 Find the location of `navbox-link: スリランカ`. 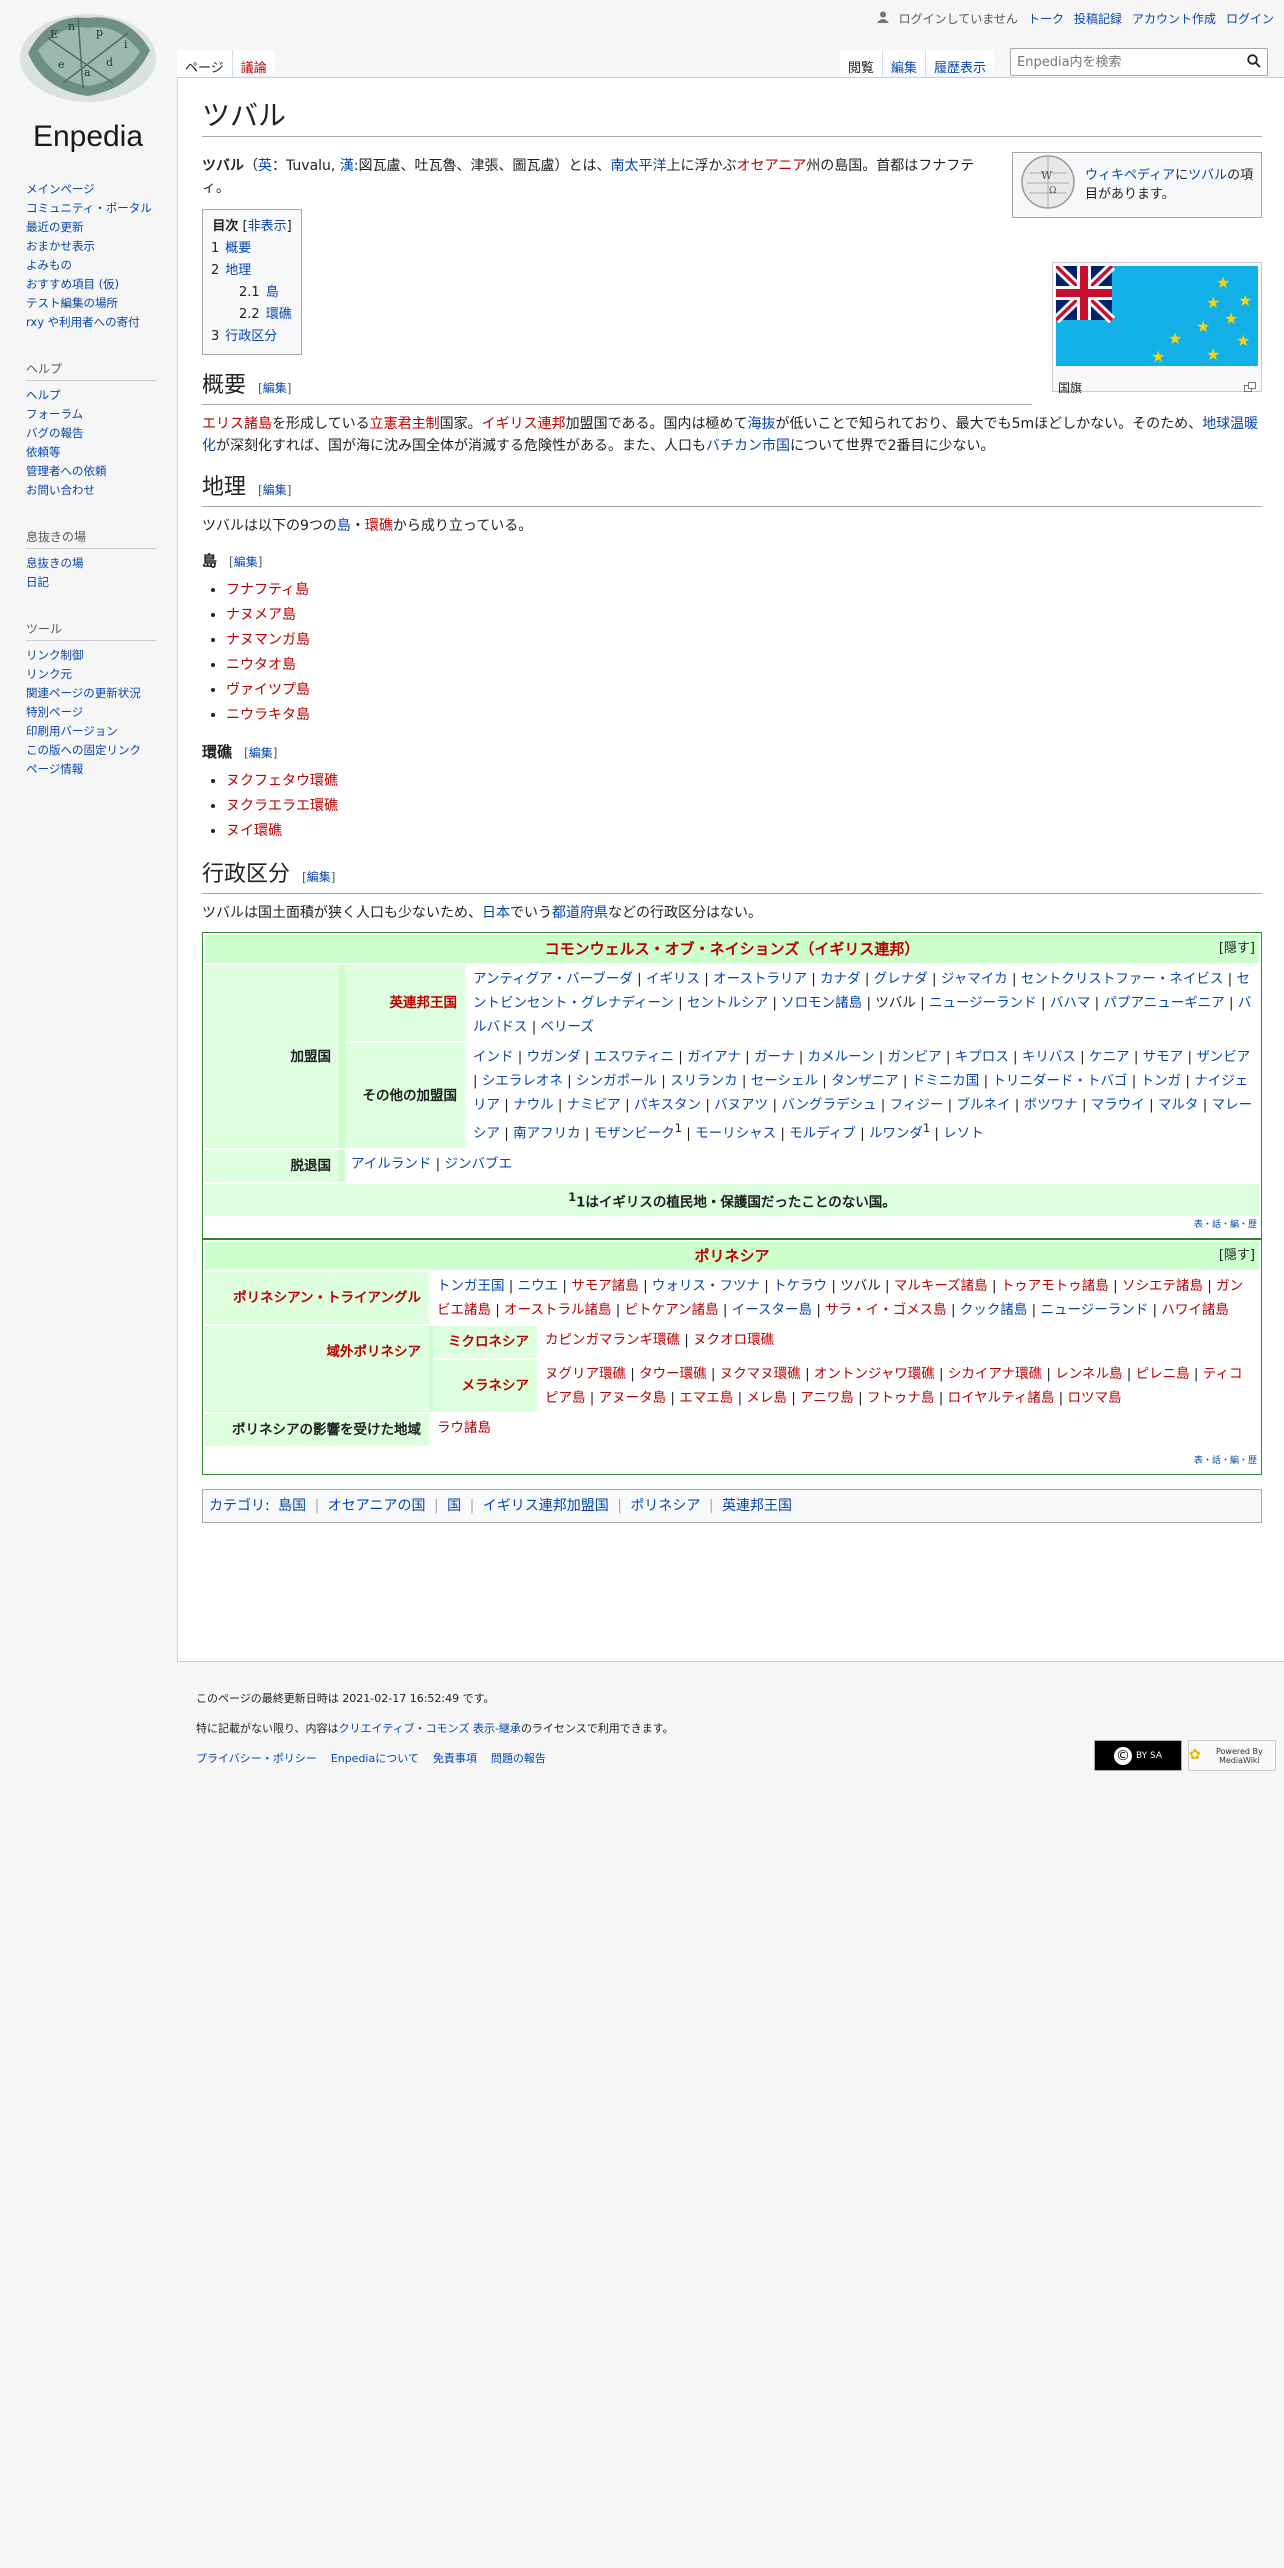

navbox-link: スリランカ is located at coordinates (704, 1081).